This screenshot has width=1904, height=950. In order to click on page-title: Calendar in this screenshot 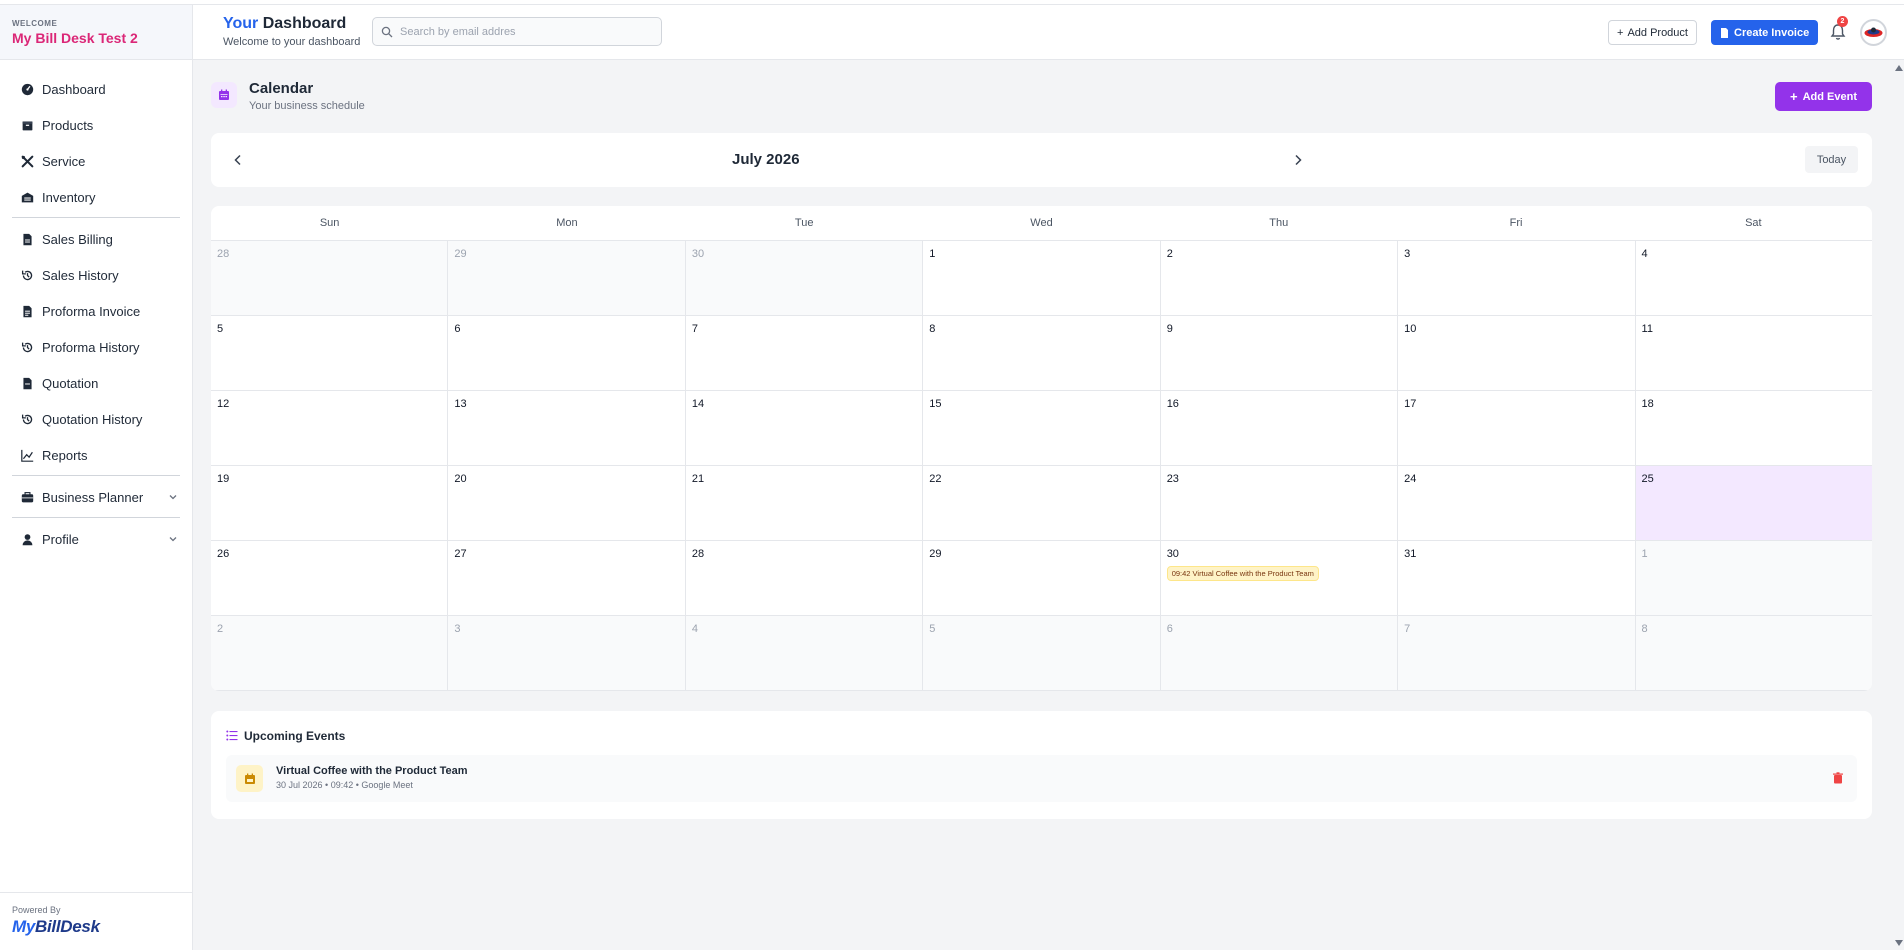, I will do `click(281, 88)`.